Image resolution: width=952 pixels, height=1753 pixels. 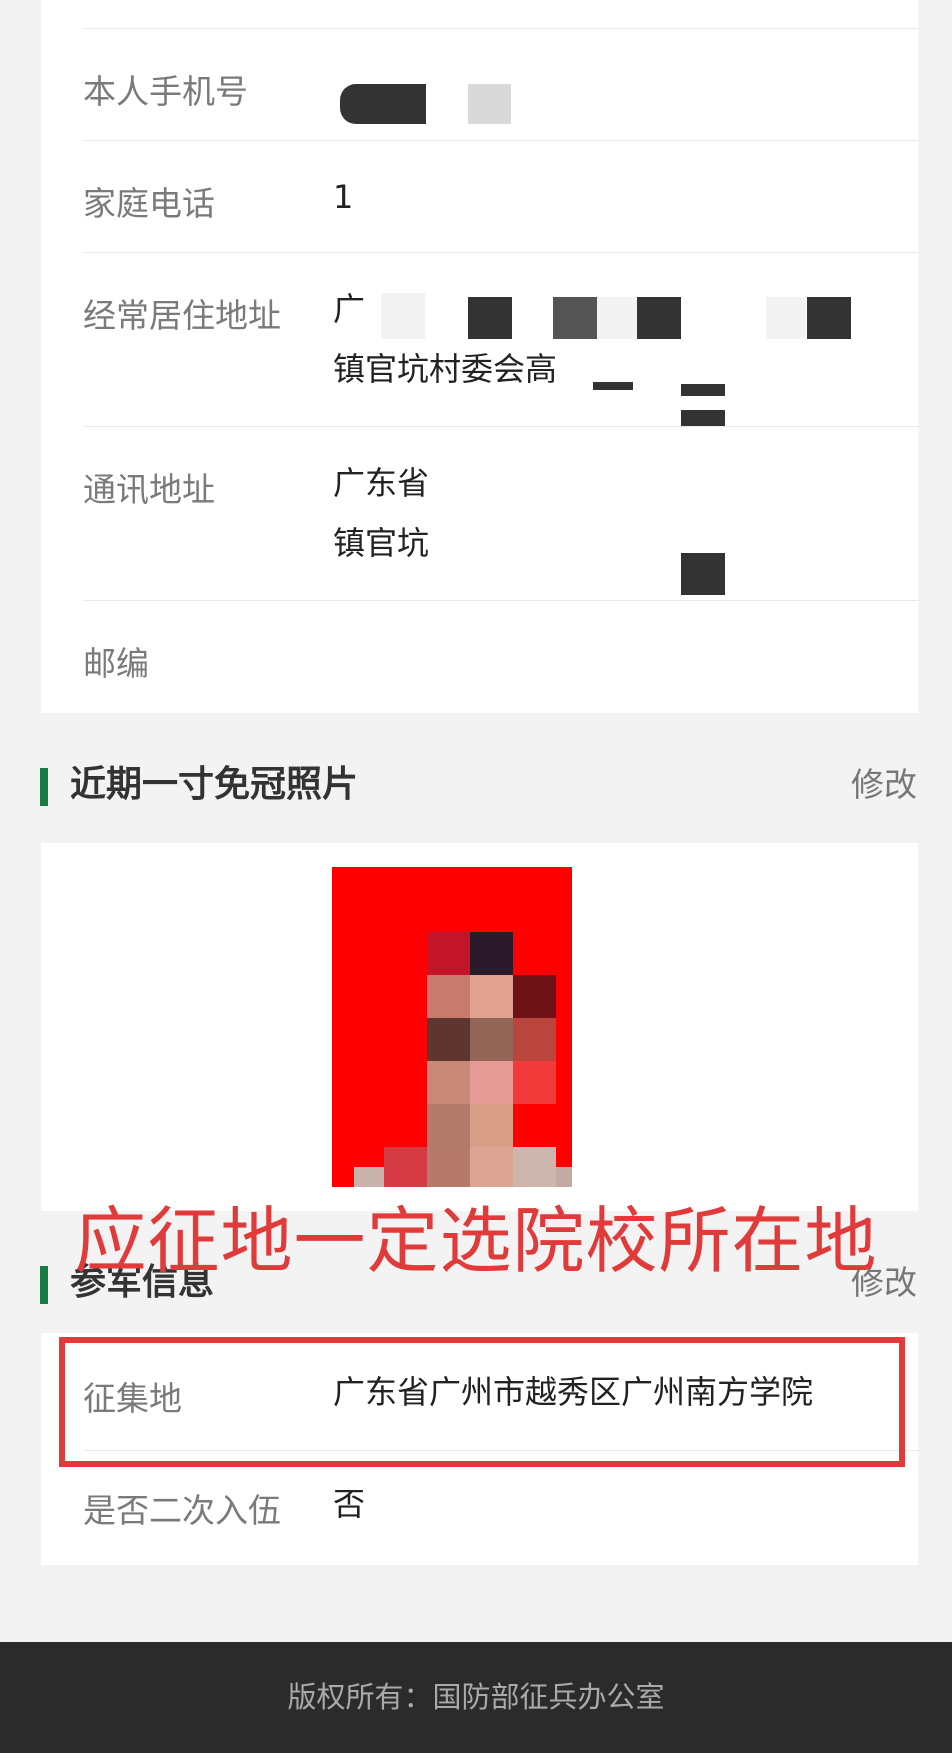 I want to click on row-label: 是否二次入伍, so click(x=182, y=1510).